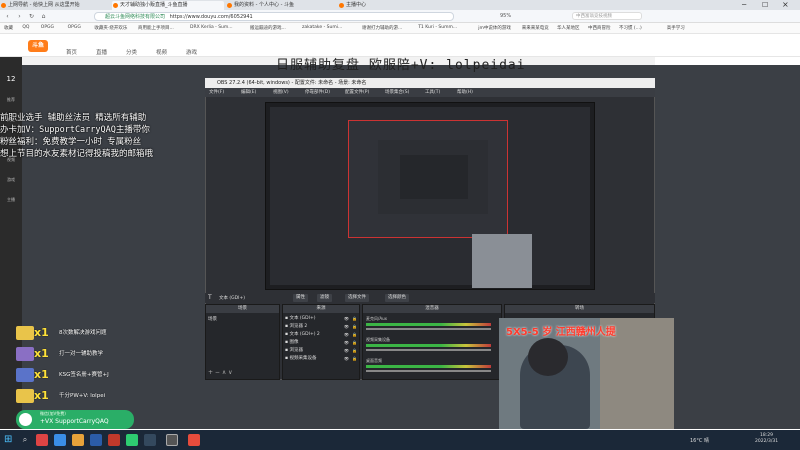 The height and width of the screenshot is (450, 800). Describe the element at coordinates (191, 52) in the screenshot. I see `nav-game: 游戏` at that location.